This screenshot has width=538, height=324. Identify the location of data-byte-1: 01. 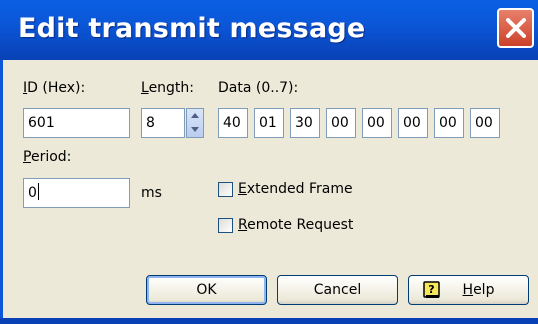
(269, 123).